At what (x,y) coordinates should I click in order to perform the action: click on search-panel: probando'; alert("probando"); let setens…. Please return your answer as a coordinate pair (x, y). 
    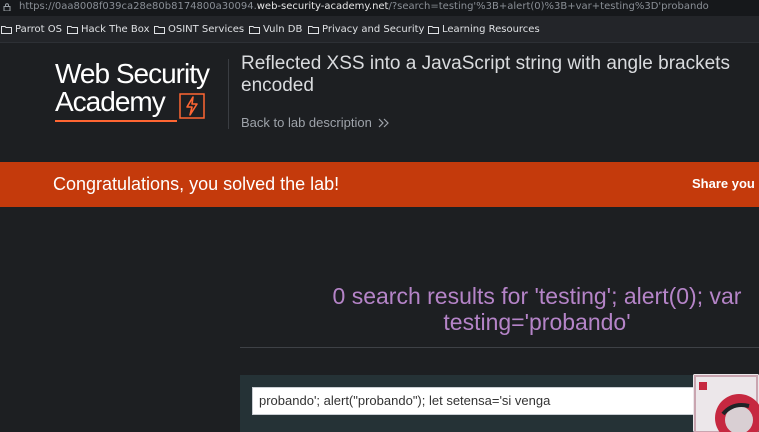
    Looking at the image, I should click on (499, 403).